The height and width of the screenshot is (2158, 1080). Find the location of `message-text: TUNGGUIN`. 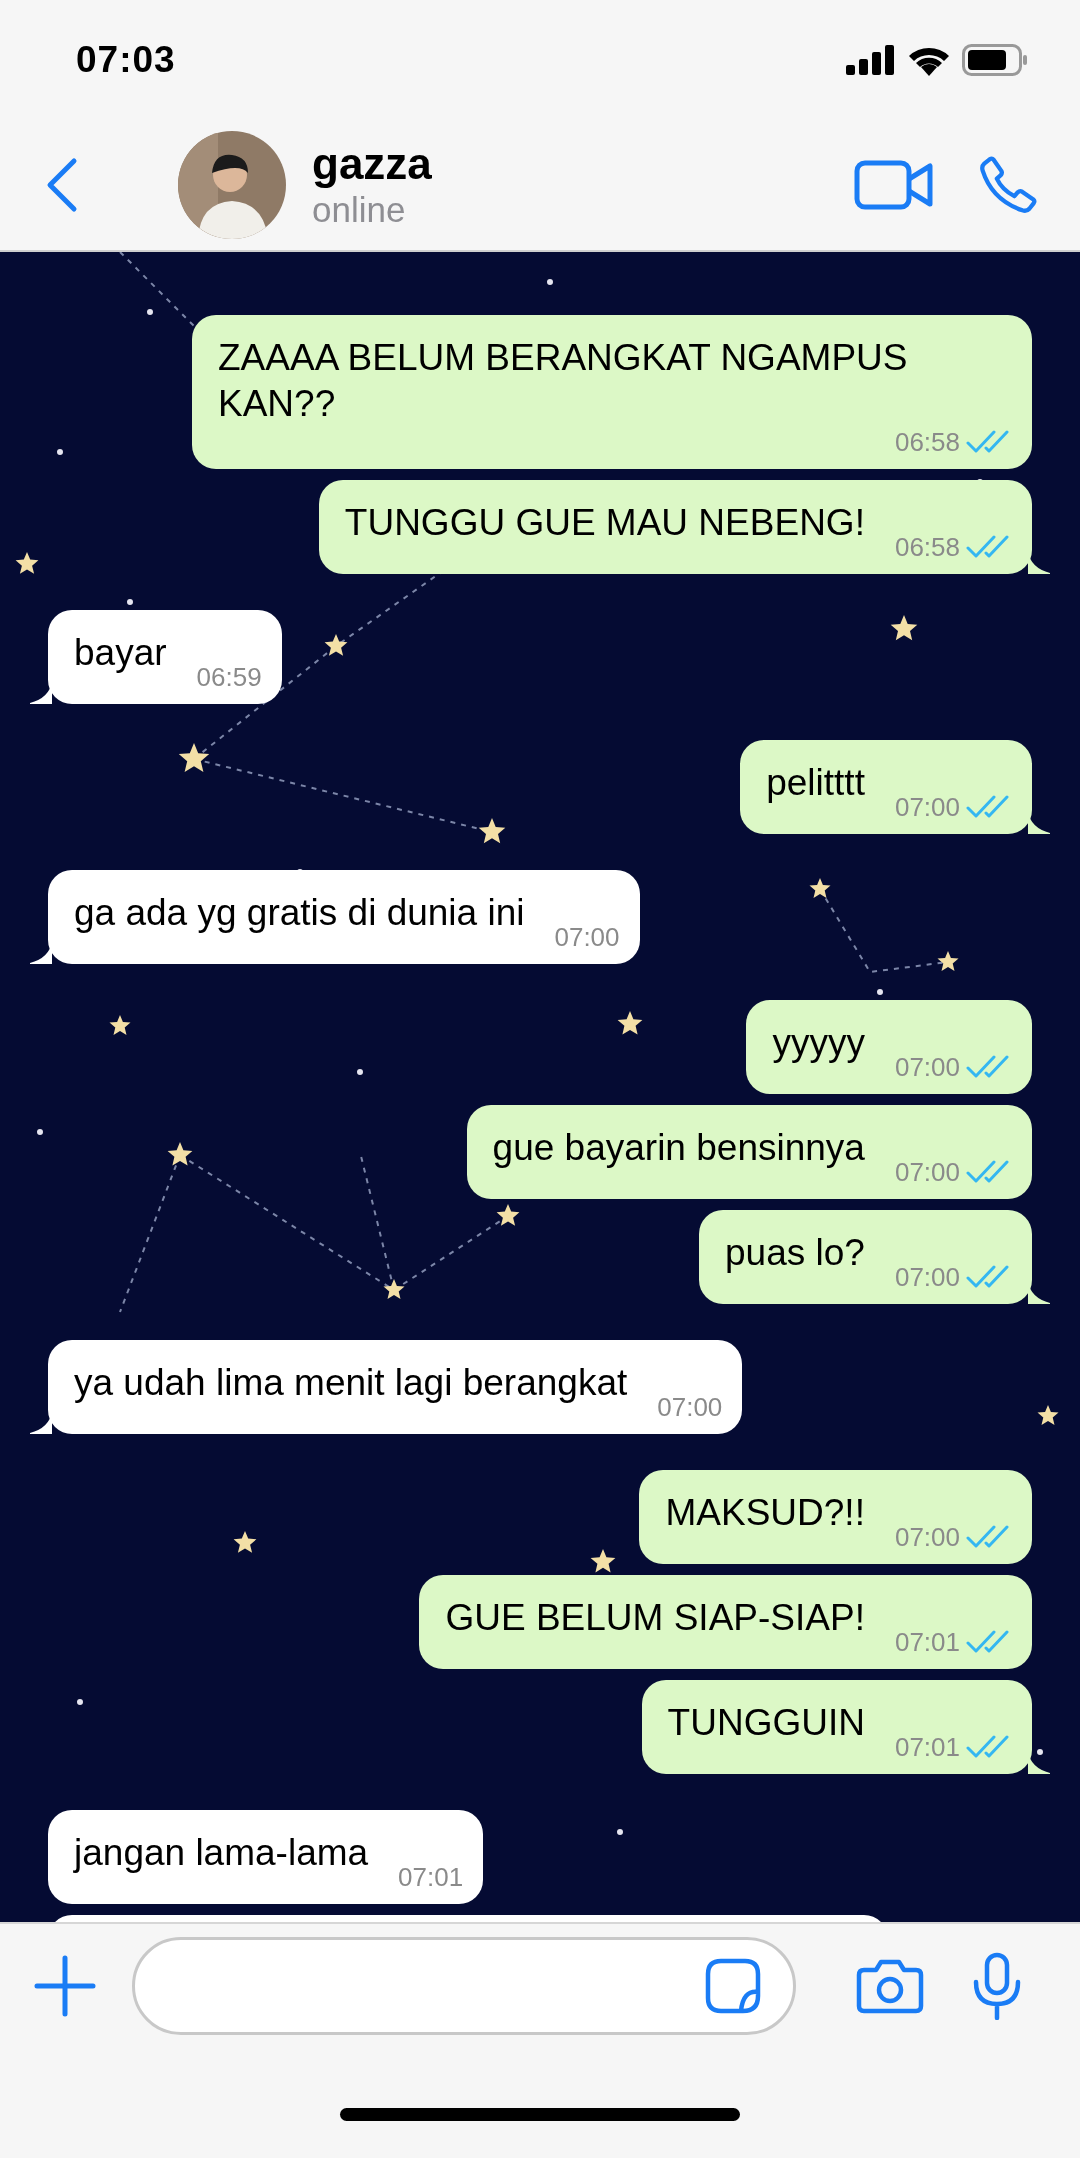

message-text: TUNGGUIN is located at coordinates (766, 1723).